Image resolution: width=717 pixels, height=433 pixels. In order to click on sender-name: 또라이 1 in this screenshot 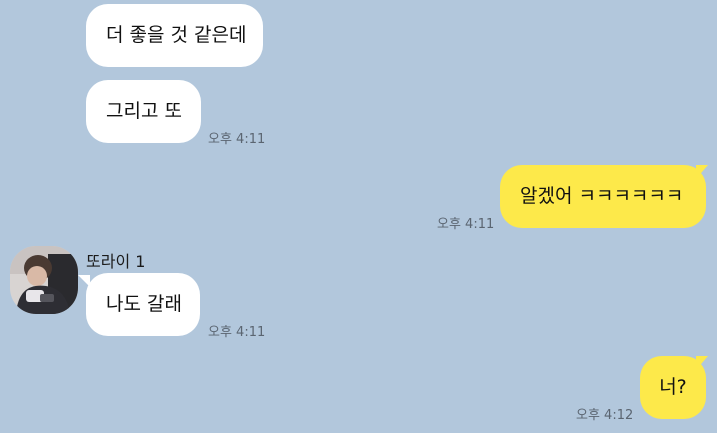, I will do `click(116, 261)`.